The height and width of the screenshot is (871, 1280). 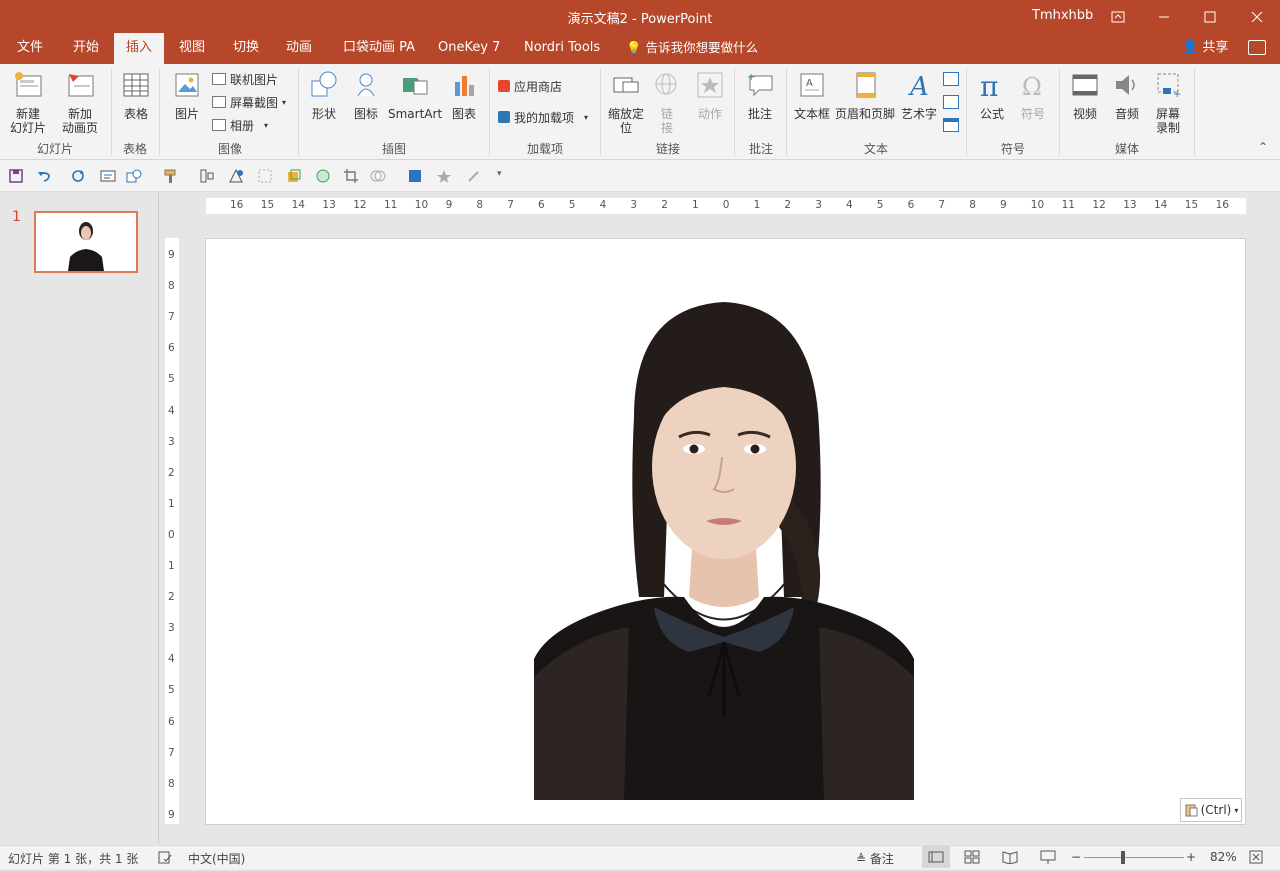 I want to click on video-button: 视频, so click(x=1085, y=95).